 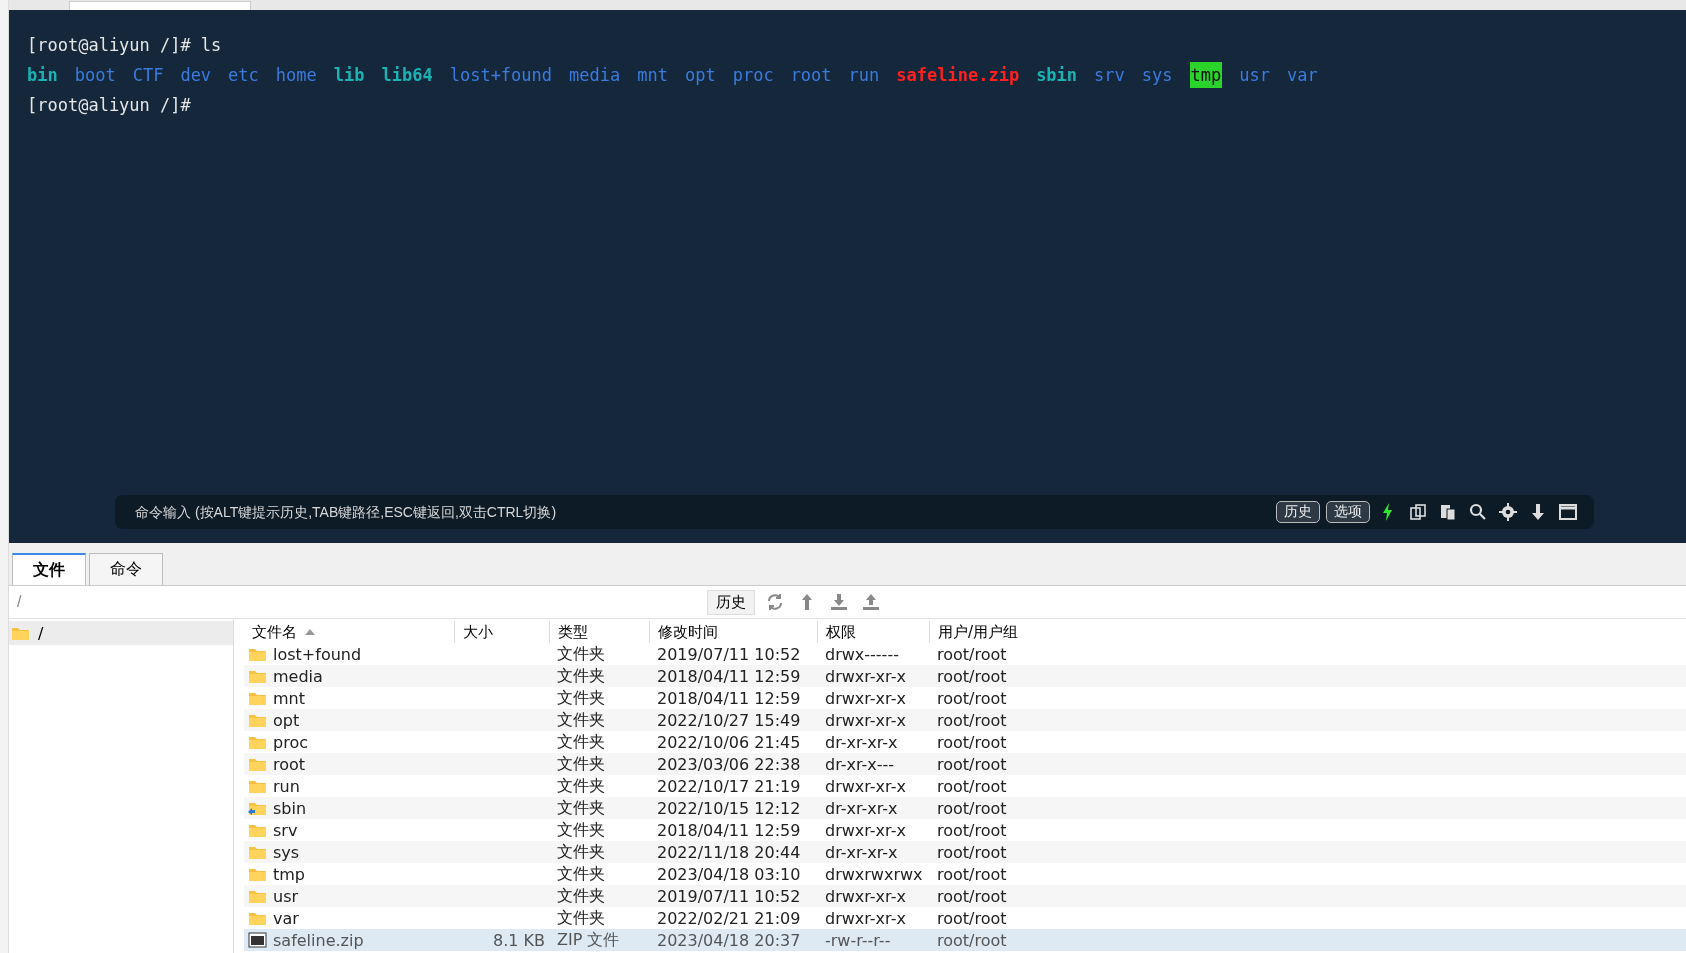 I want to click on tree-item: /, so click(x=121, y=633).